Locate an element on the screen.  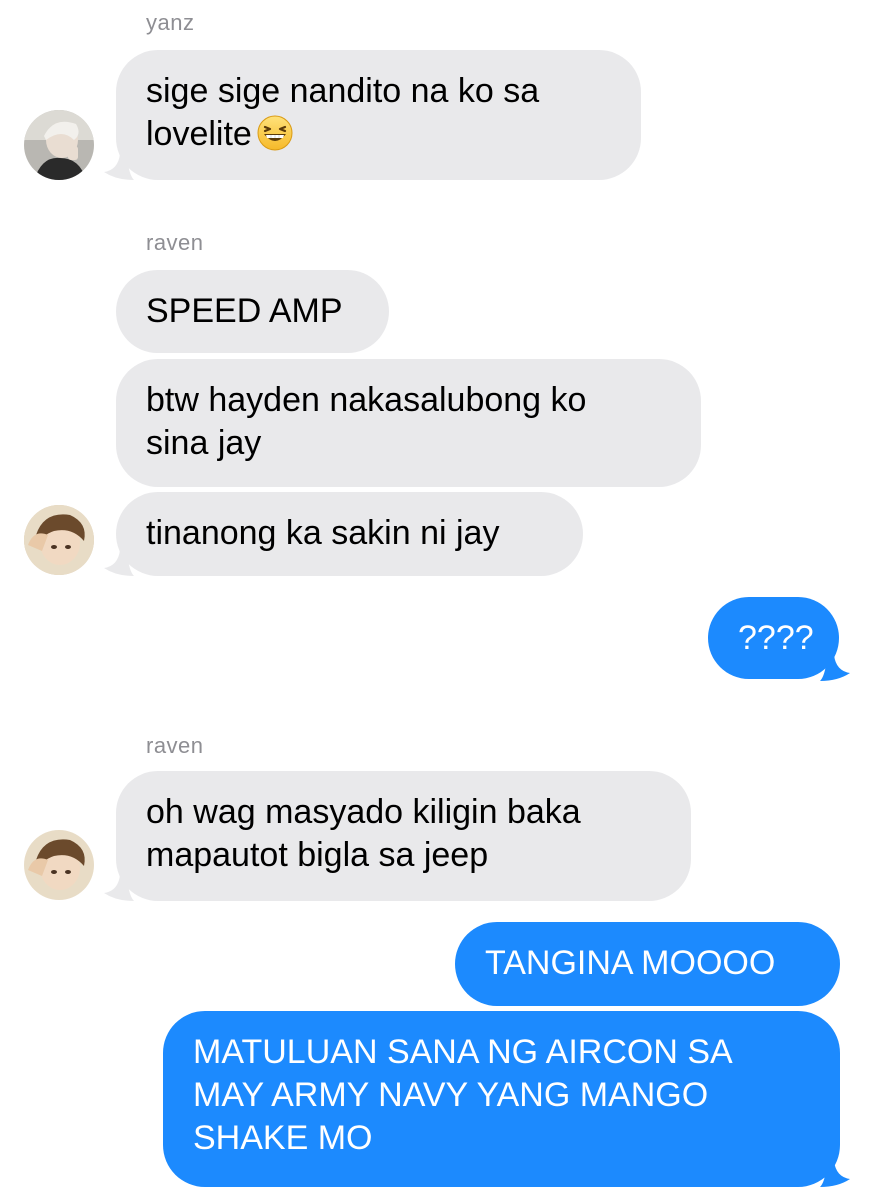
message-line: MAY ARMY NAVY YANG MANGO is located at coordinates (451, 1095).